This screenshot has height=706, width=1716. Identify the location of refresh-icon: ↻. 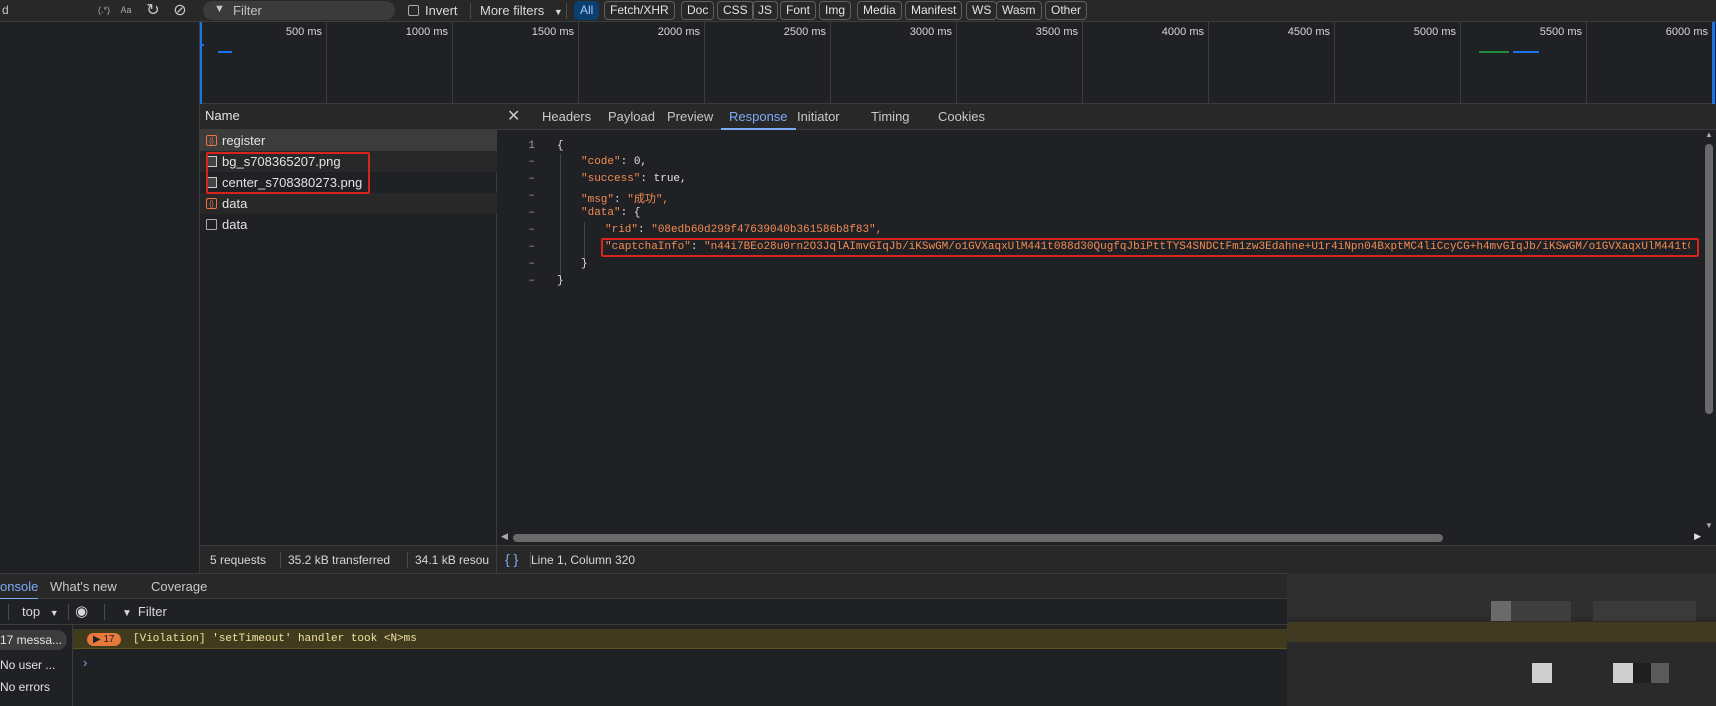
(153, 11).